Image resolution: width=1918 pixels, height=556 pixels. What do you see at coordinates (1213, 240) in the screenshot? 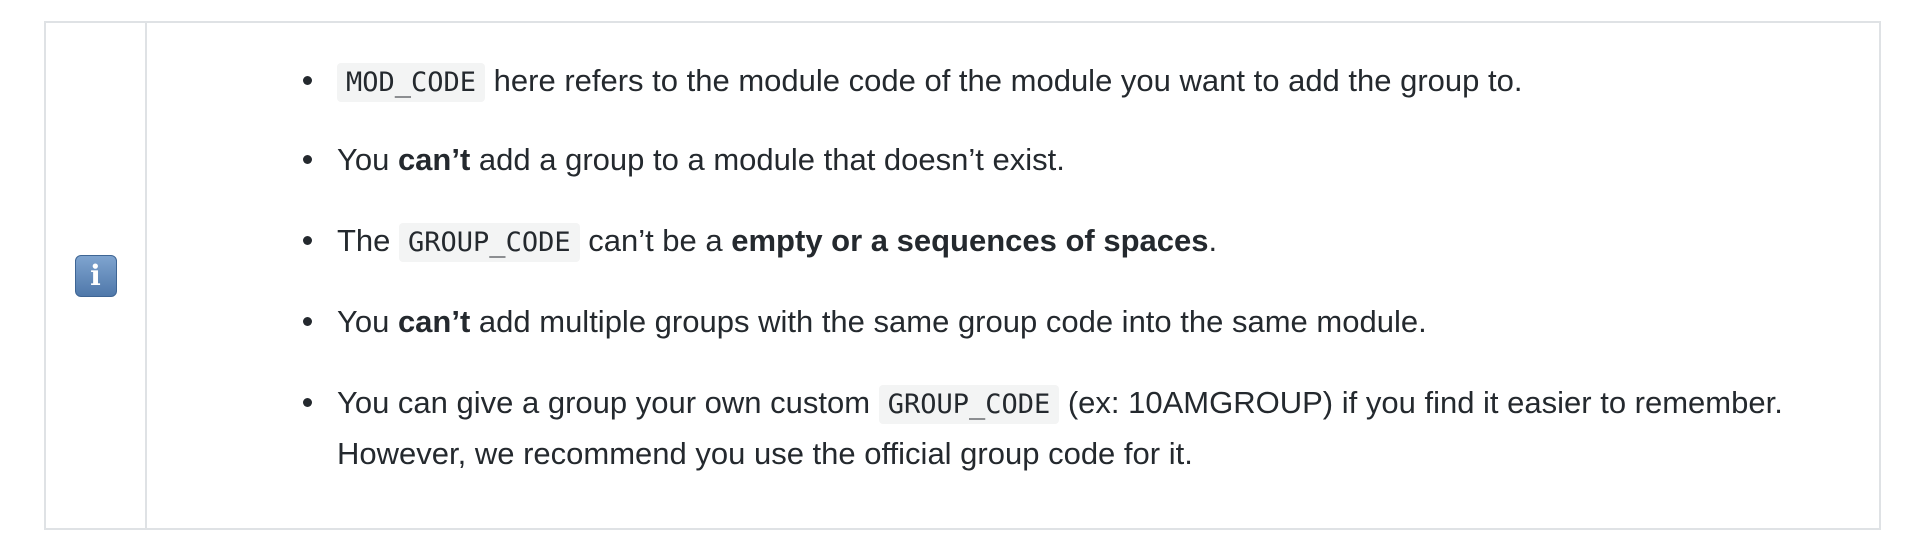
I see `note-text: .` at bounding box center [1213, 240].